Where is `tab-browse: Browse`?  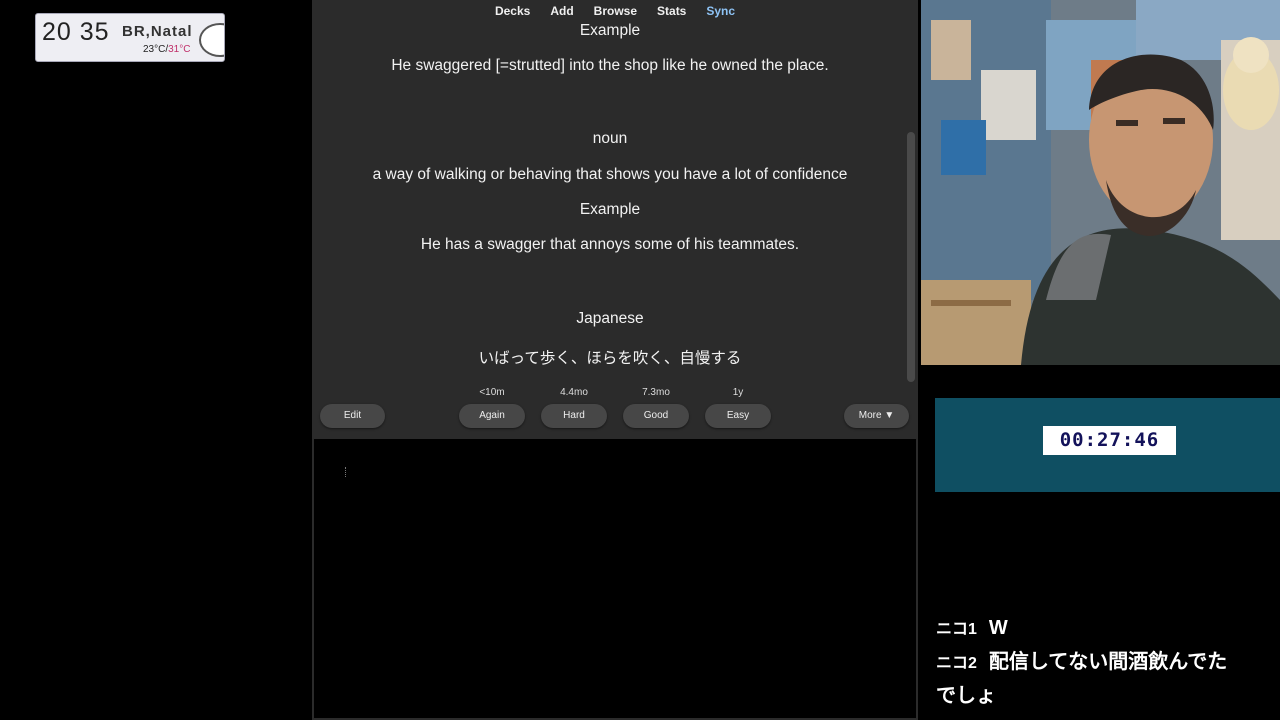
tab-browse: Browse is located at coordinates (615, 12).